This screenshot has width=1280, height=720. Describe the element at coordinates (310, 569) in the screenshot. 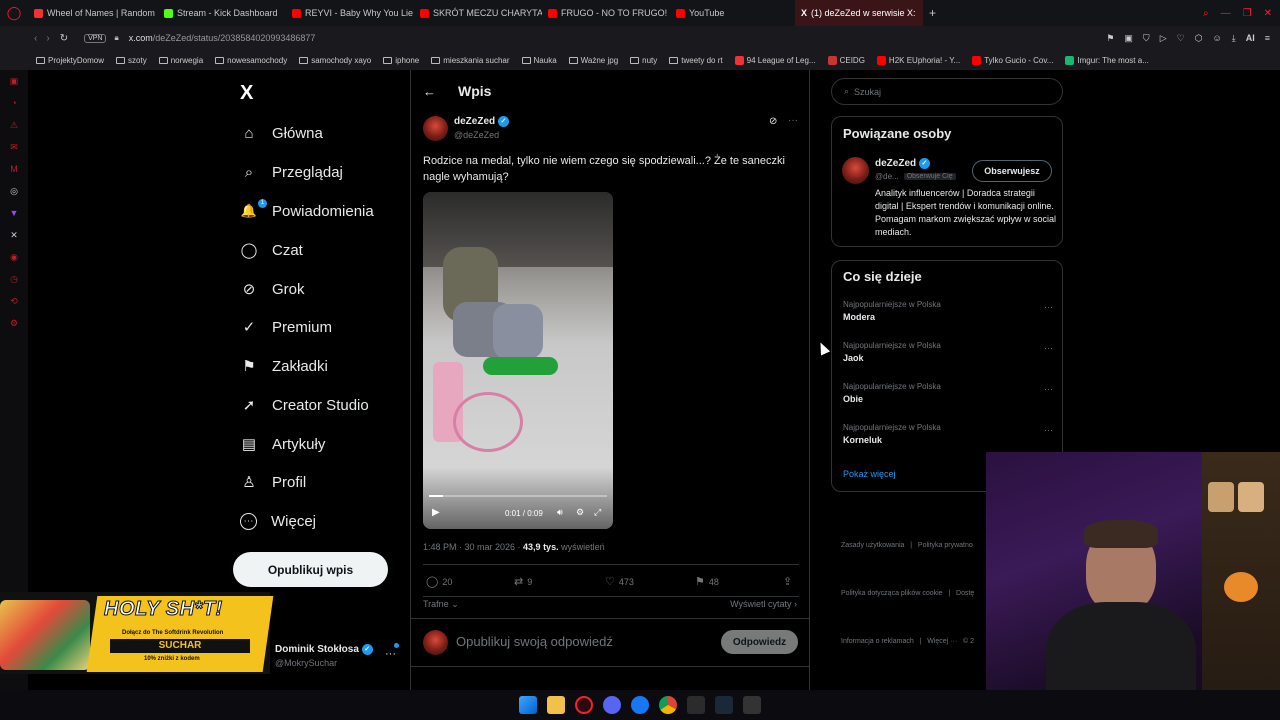

I see `post-button: Opublikuj wpis` at that location.